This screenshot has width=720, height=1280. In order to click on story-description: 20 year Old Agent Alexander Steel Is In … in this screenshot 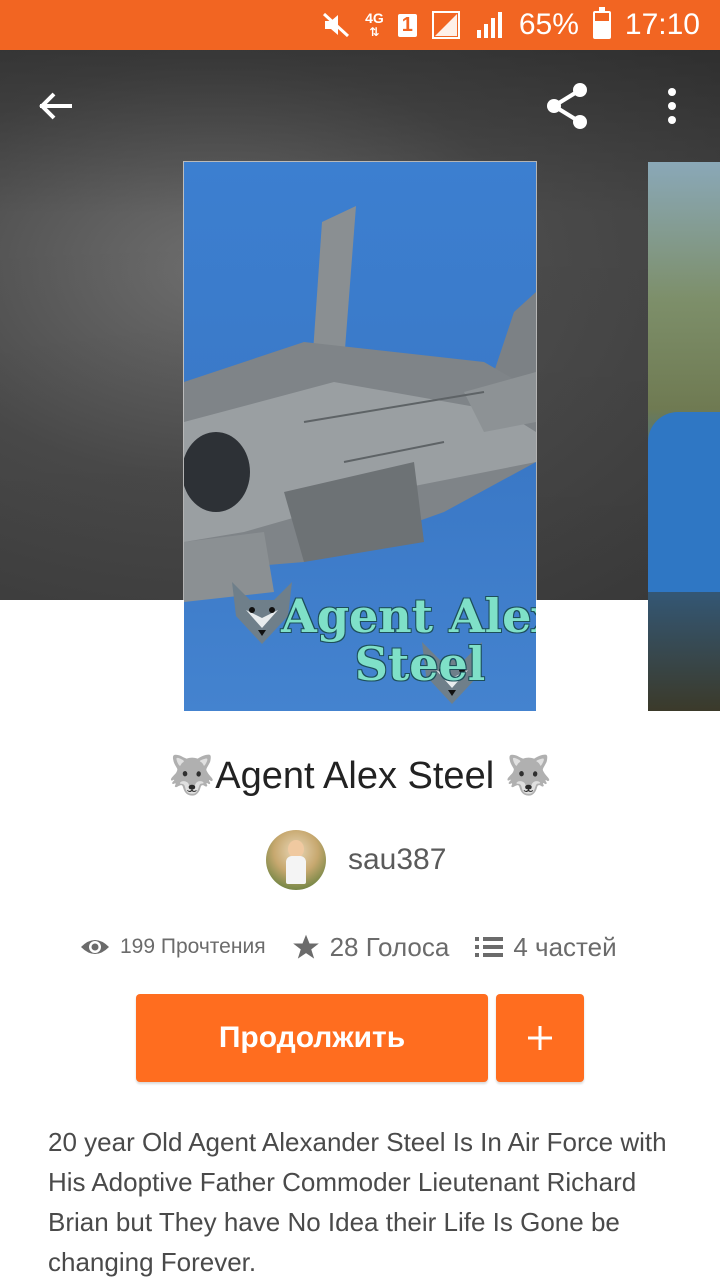, I will do `click(357, 1202)`.